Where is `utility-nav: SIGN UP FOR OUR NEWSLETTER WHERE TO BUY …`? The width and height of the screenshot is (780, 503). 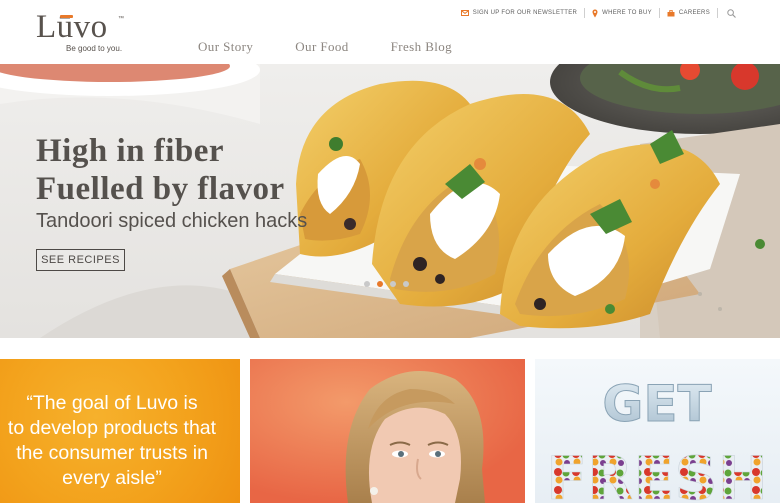 utility-nav: SIGN UP FOR OUR NEWSLETTER WHERE TO BUY … is located at coordinates (598, 13).